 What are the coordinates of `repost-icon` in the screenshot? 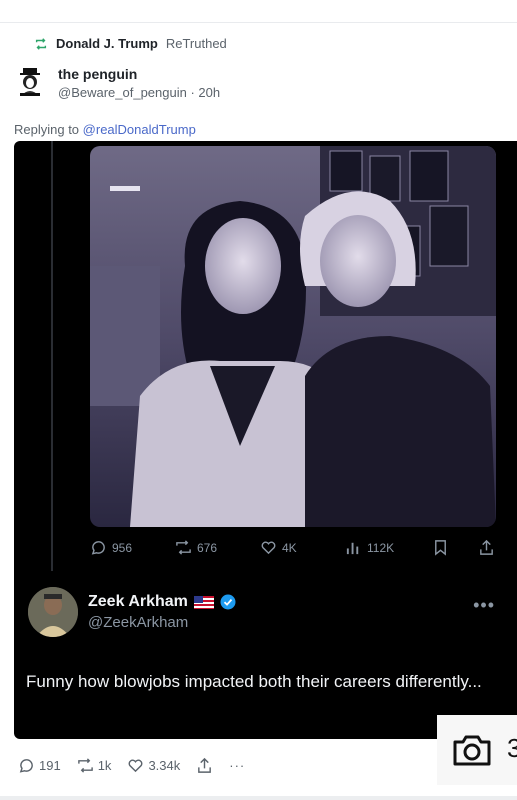 It's located at (183, 547).